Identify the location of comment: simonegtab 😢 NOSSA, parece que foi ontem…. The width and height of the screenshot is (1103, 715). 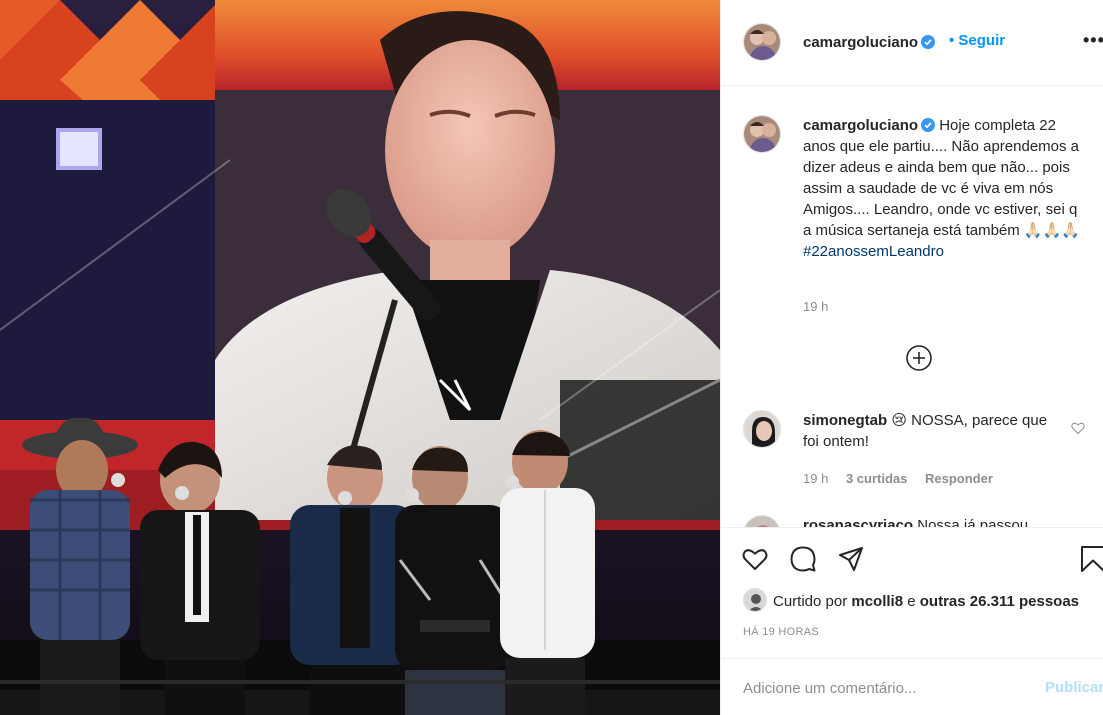
(934, 431).